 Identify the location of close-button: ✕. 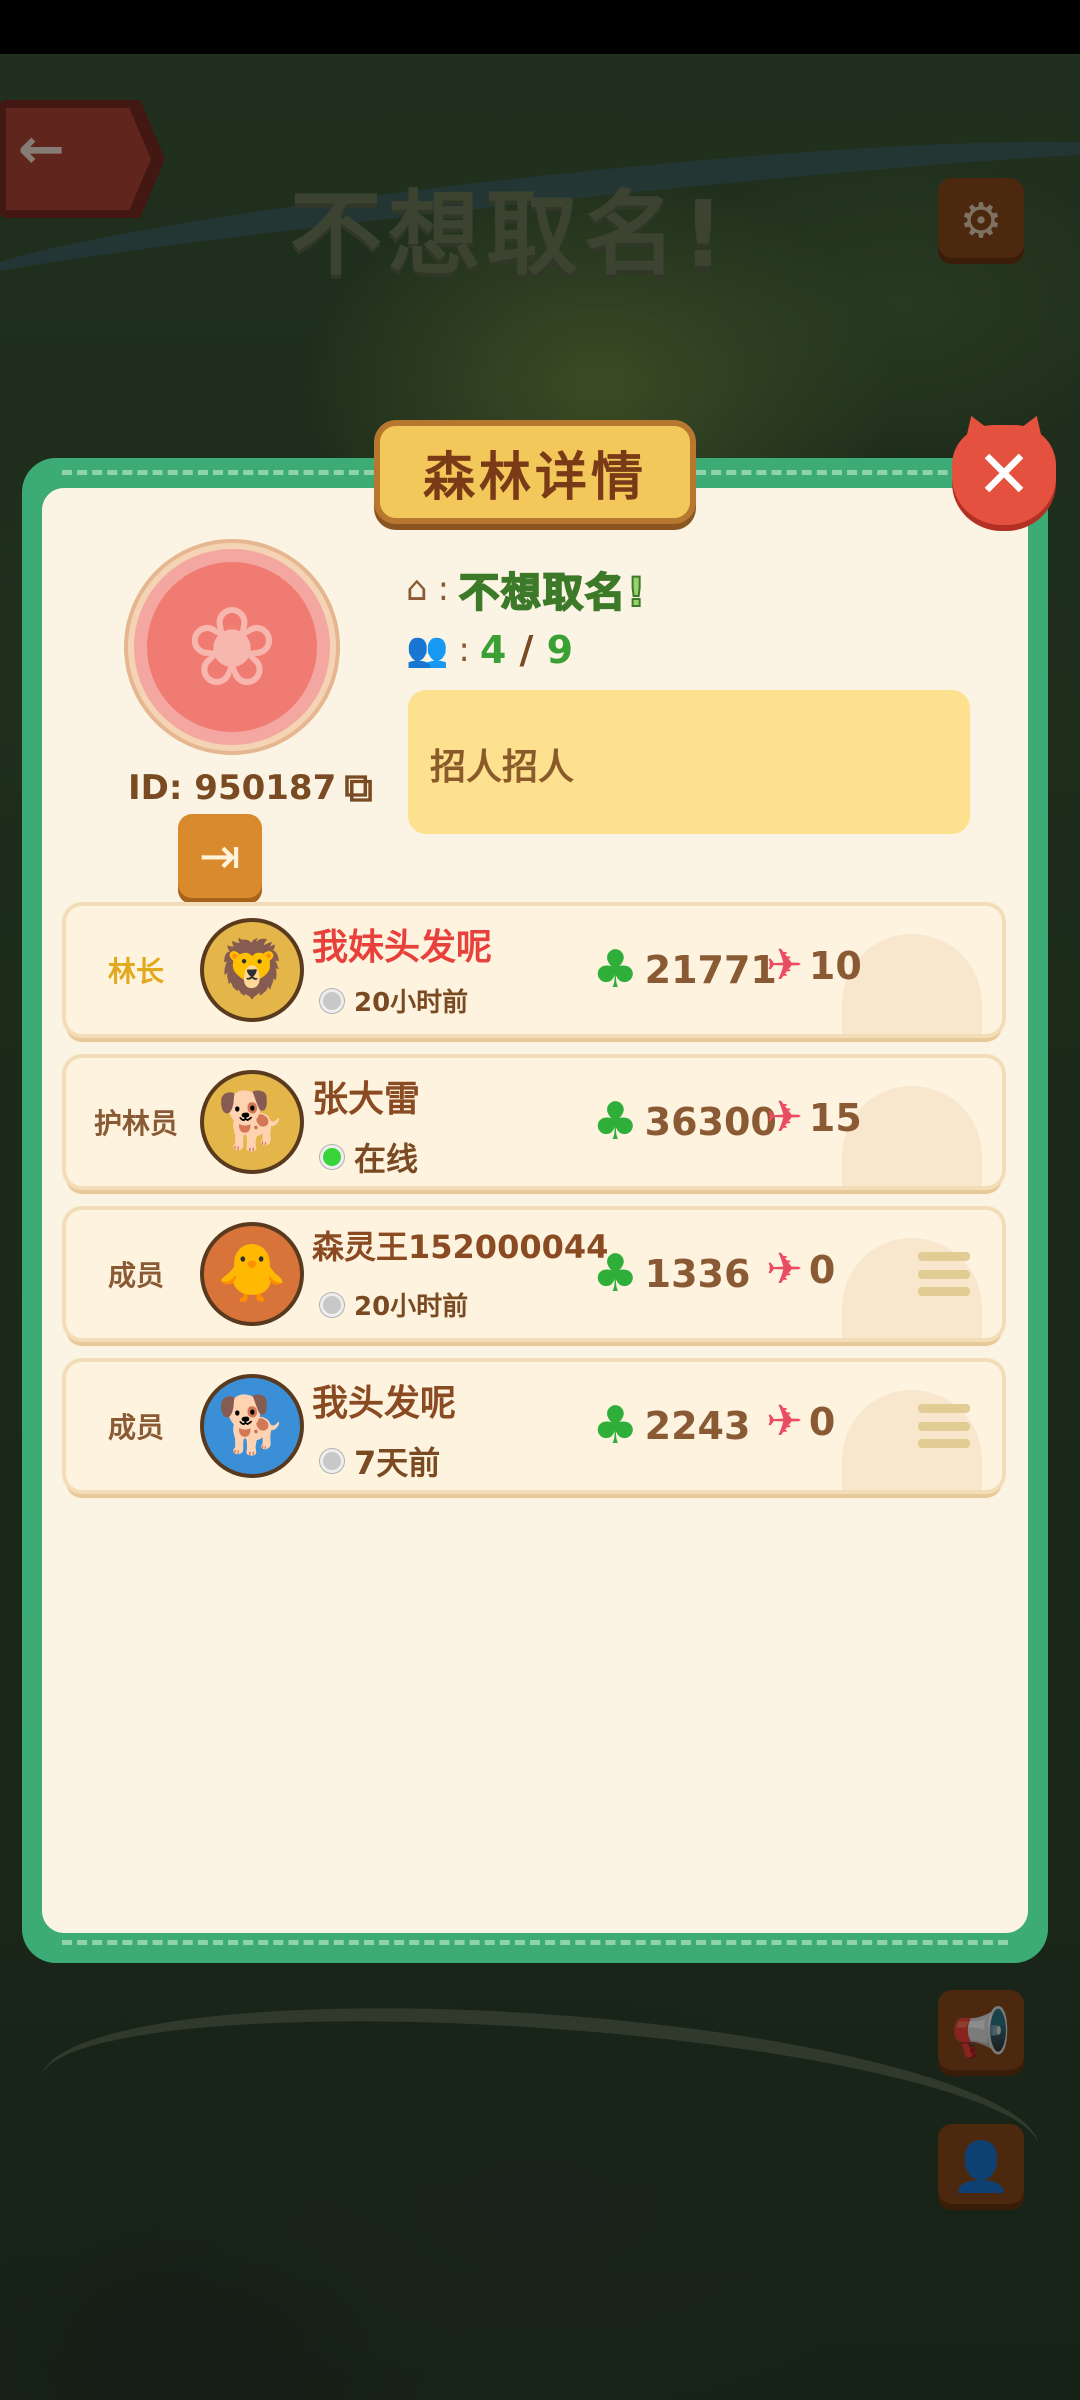
(1004, 475).